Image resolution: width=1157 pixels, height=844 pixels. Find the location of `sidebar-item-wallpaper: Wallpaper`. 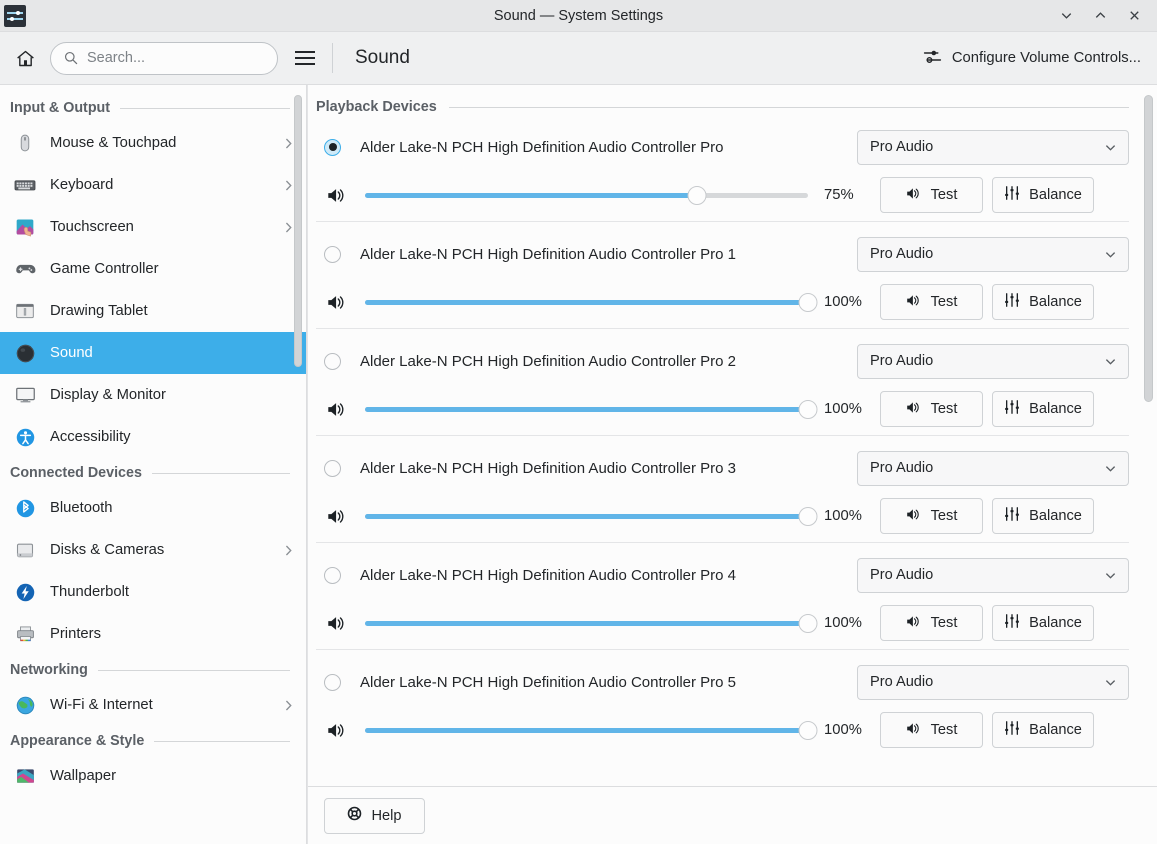

sidebar-item-wallpaper: Wallpaper is located at coordinates (153, 776).